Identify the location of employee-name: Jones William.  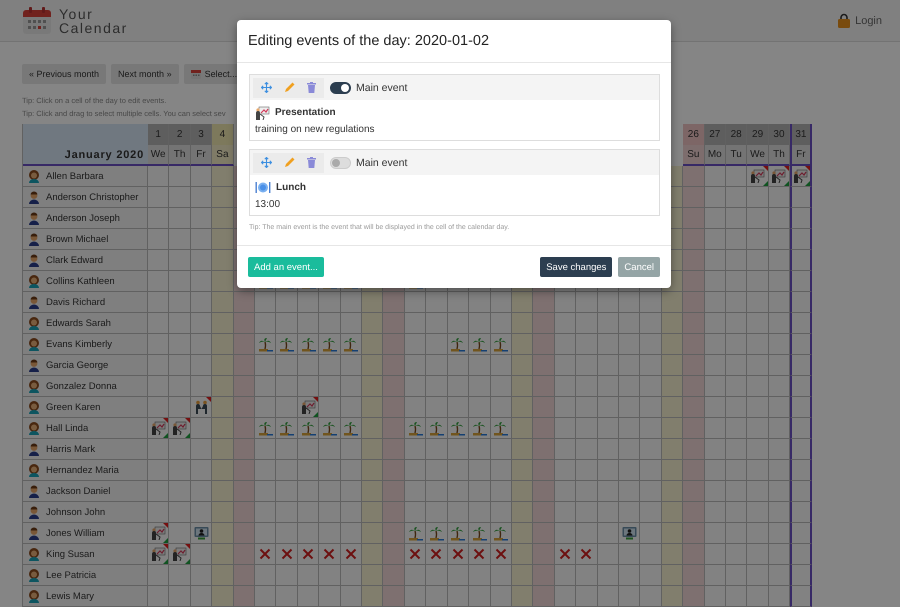
(85, 533).